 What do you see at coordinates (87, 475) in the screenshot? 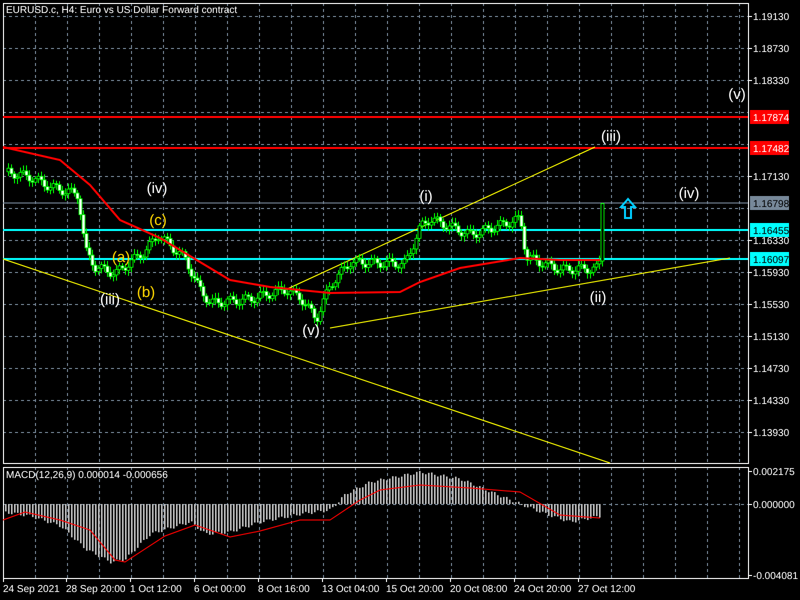
I see `indicator-title: MACD(12,26,9) 0.000014 -0.000656` at bounding box center [87, 475].